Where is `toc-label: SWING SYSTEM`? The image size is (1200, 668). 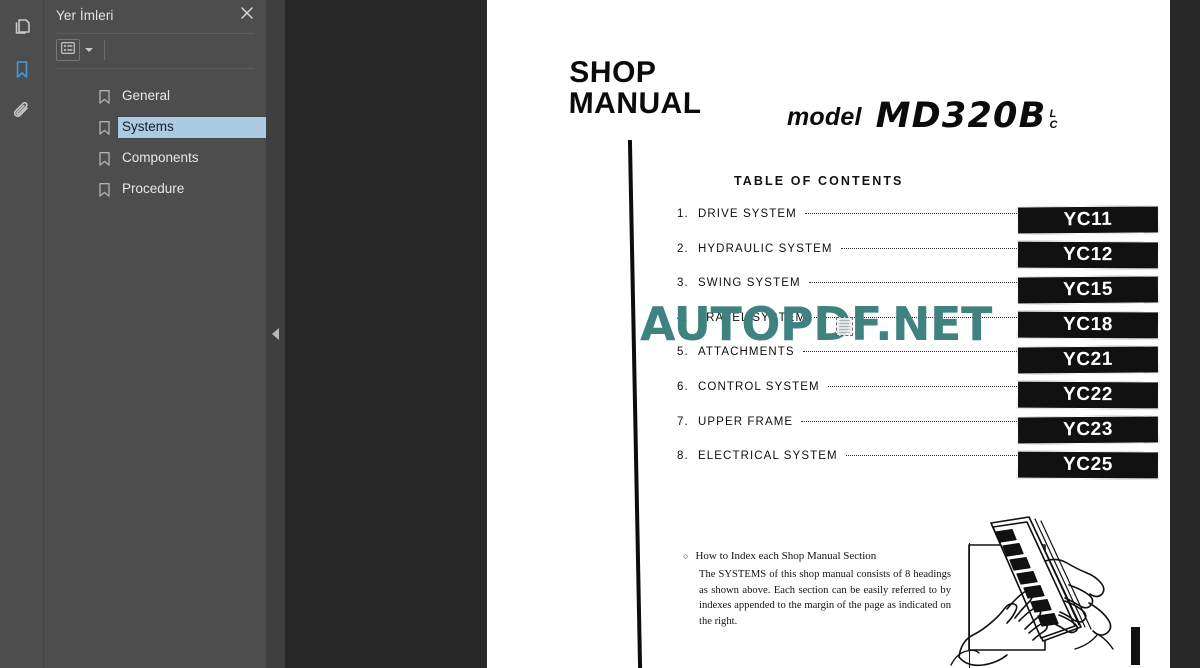
toc-label: SWING SYSTEM is located at coordinates (749, 283).